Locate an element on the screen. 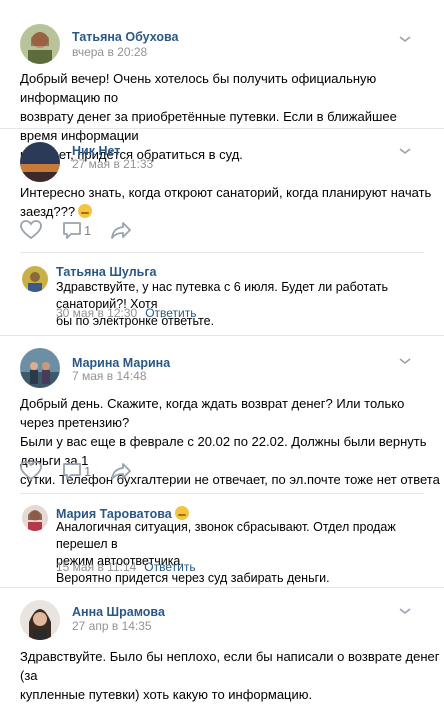  author-name: Ник Нет is located at coordinates (96, 151).